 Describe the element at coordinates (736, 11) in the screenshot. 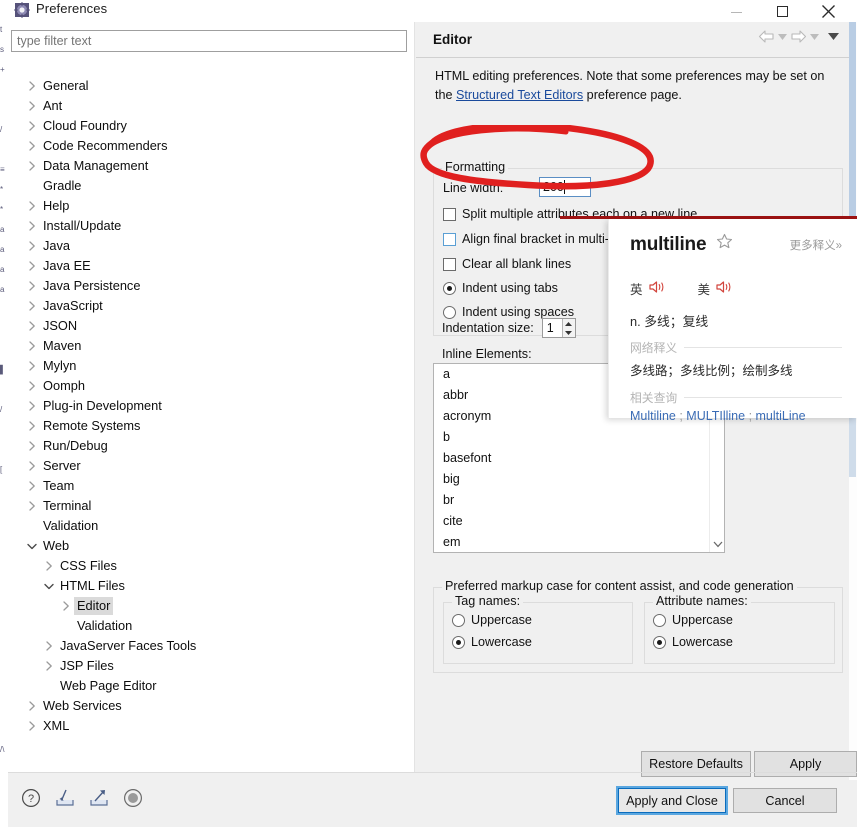

I see `minimize-button` at that location.